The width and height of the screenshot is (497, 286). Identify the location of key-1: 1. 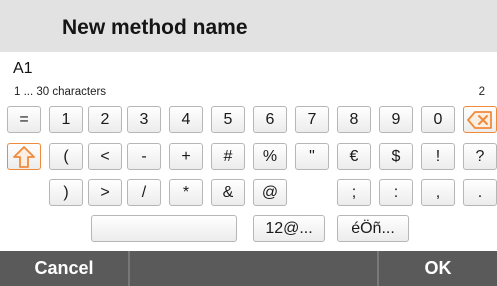
(66, 119).